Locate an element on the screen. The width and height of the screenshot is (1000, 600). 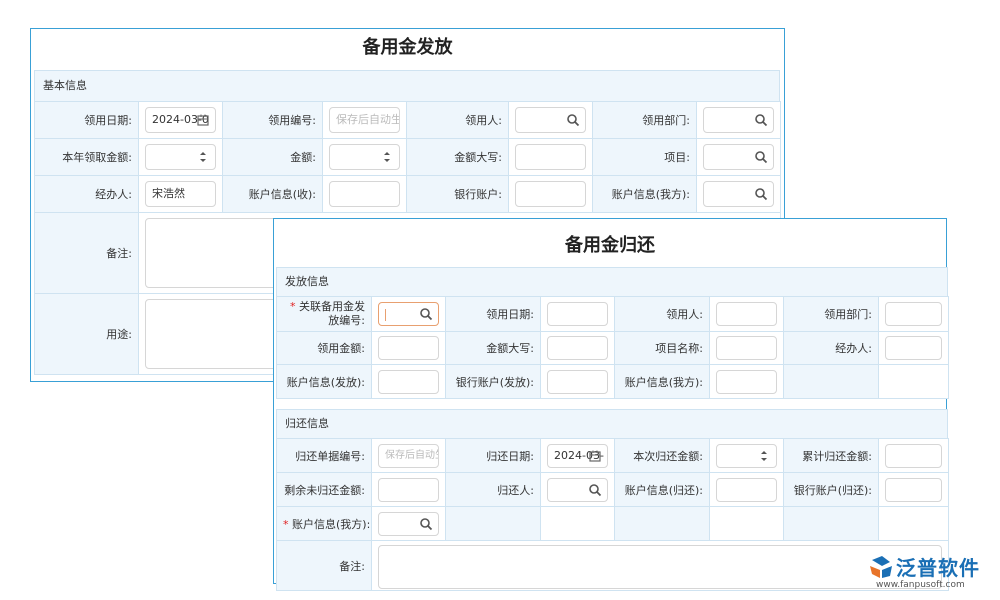
return-no-input: 保存后自动生 is located at coordinates (408, 455).